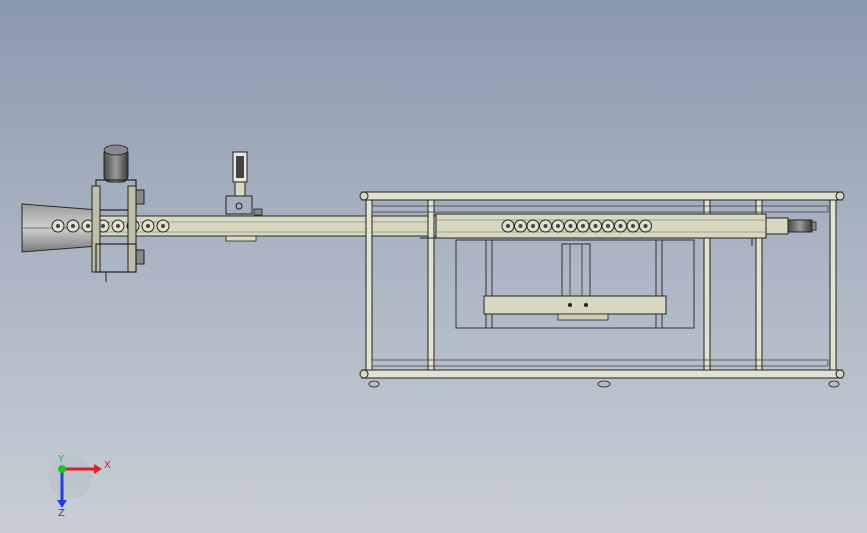 Image resolution: width=867 pixels, height=533 pixels. Describe the element at coordinates (791, 226) in the screenshot. I see `end-motor` at that location.